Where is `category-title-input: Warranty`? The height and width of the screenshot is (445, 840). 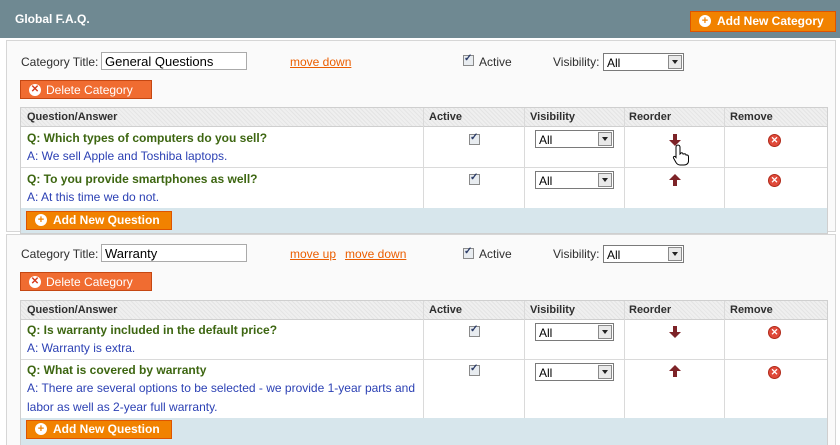 category-title-input: Warranty is located at coordinates (174, 253).